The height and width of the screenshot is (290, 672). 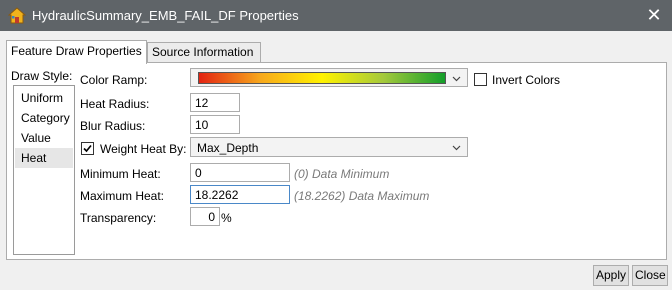 I want to click on blur-radius-label: Blur Radius:, so click(x=113, y=126).